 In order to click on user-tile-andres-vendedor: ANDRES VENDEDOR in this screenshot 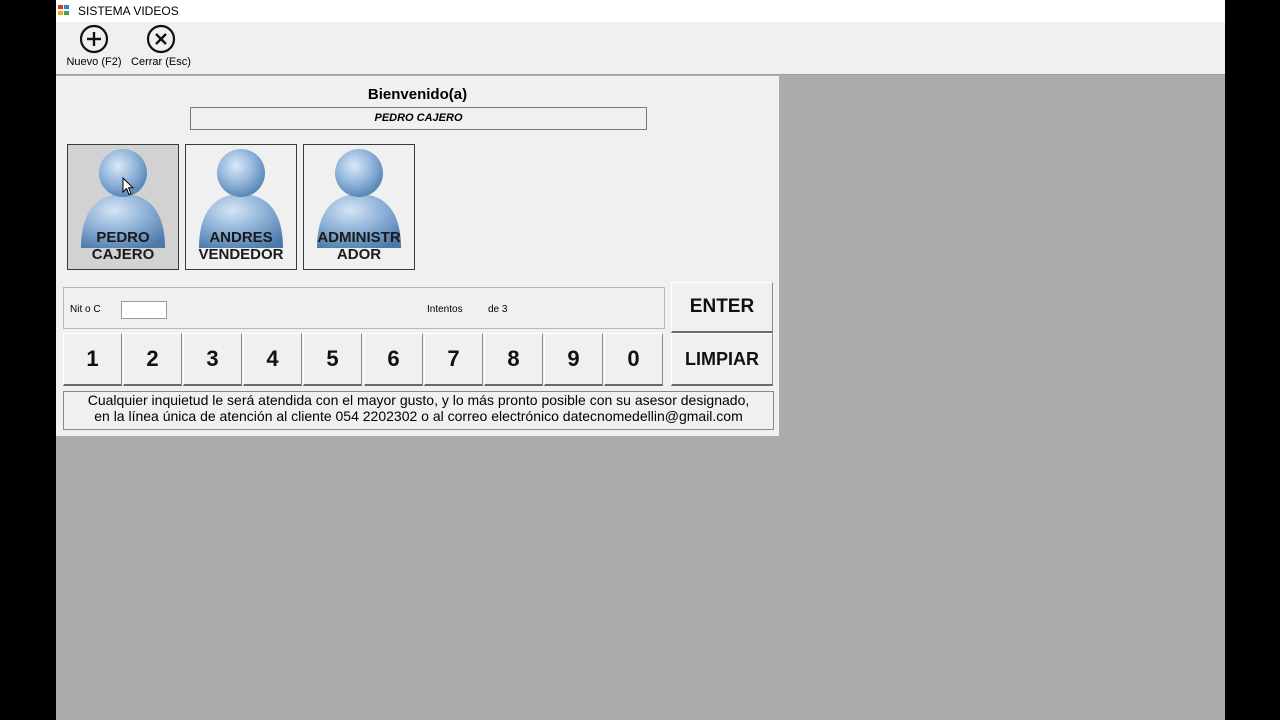, I will do `click(241, 207)`.